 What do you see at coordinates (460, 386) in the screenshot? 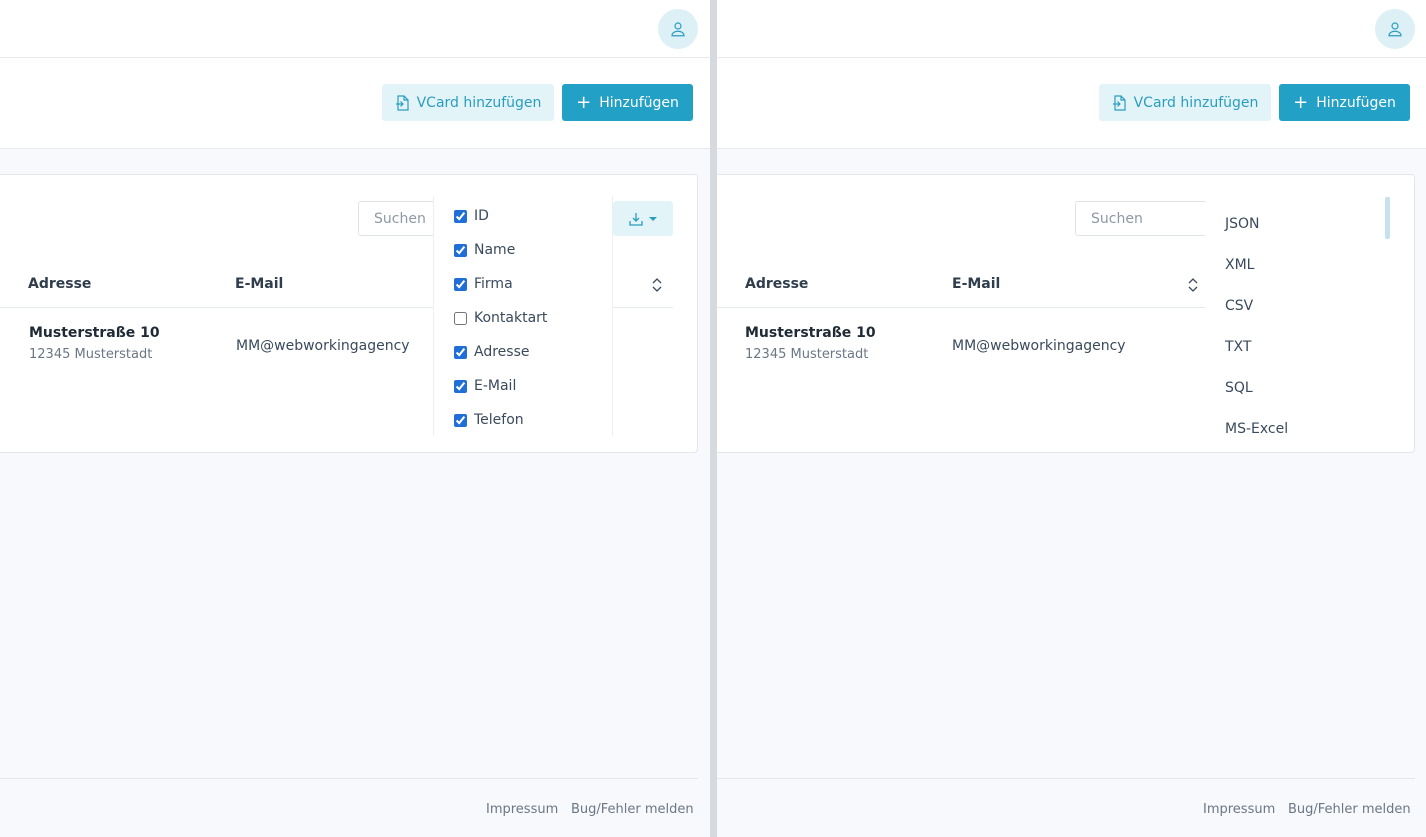
I see `column-checkbox-email` at bounding box center [460, 386].